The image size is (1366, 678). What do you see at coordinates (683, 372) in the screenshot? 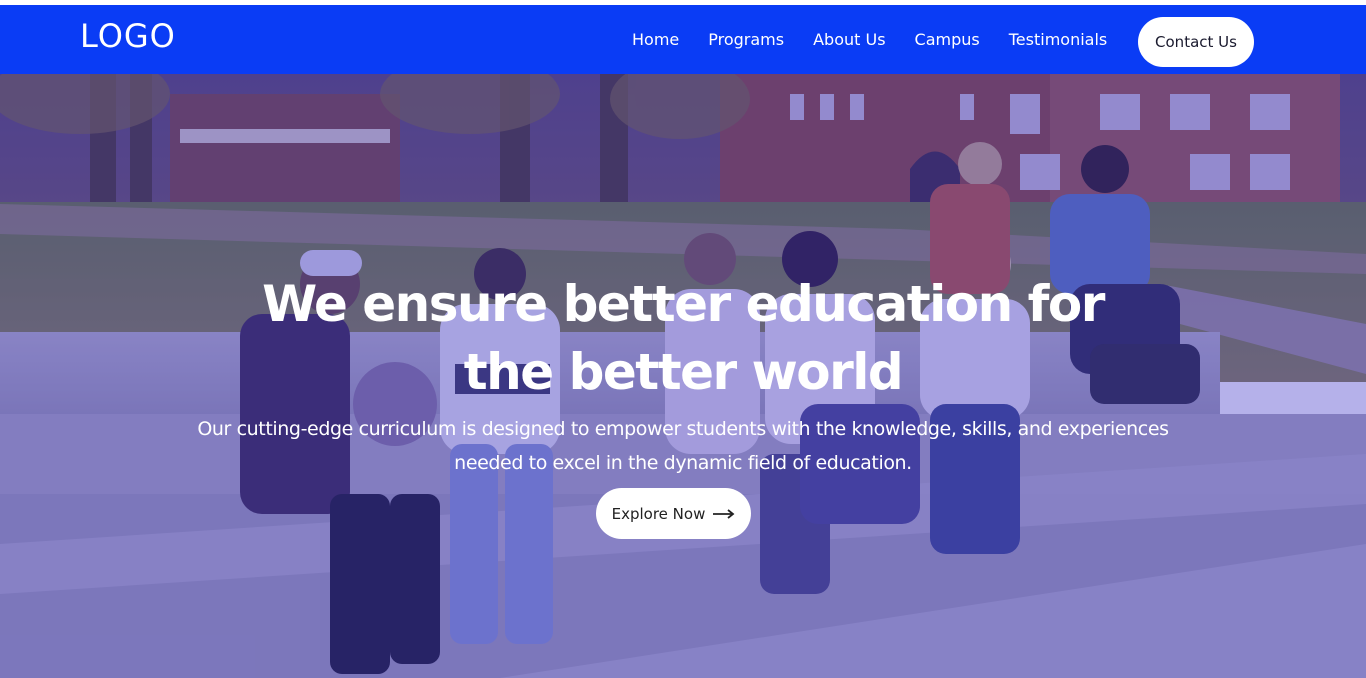
I see `hero-title-line-2: the better world` at bounding box center [683, 372].